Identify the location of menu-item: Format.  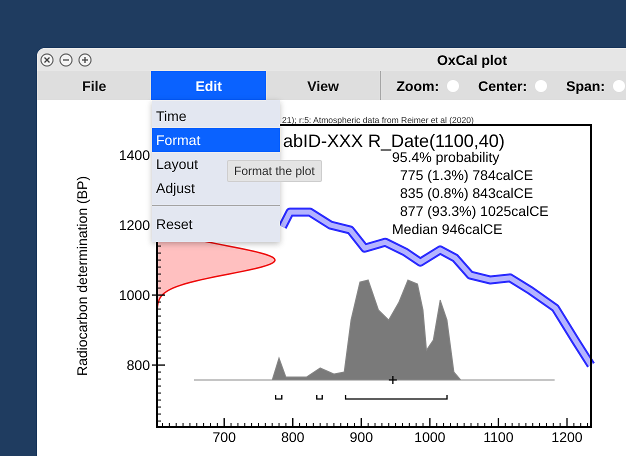
(216, 140).